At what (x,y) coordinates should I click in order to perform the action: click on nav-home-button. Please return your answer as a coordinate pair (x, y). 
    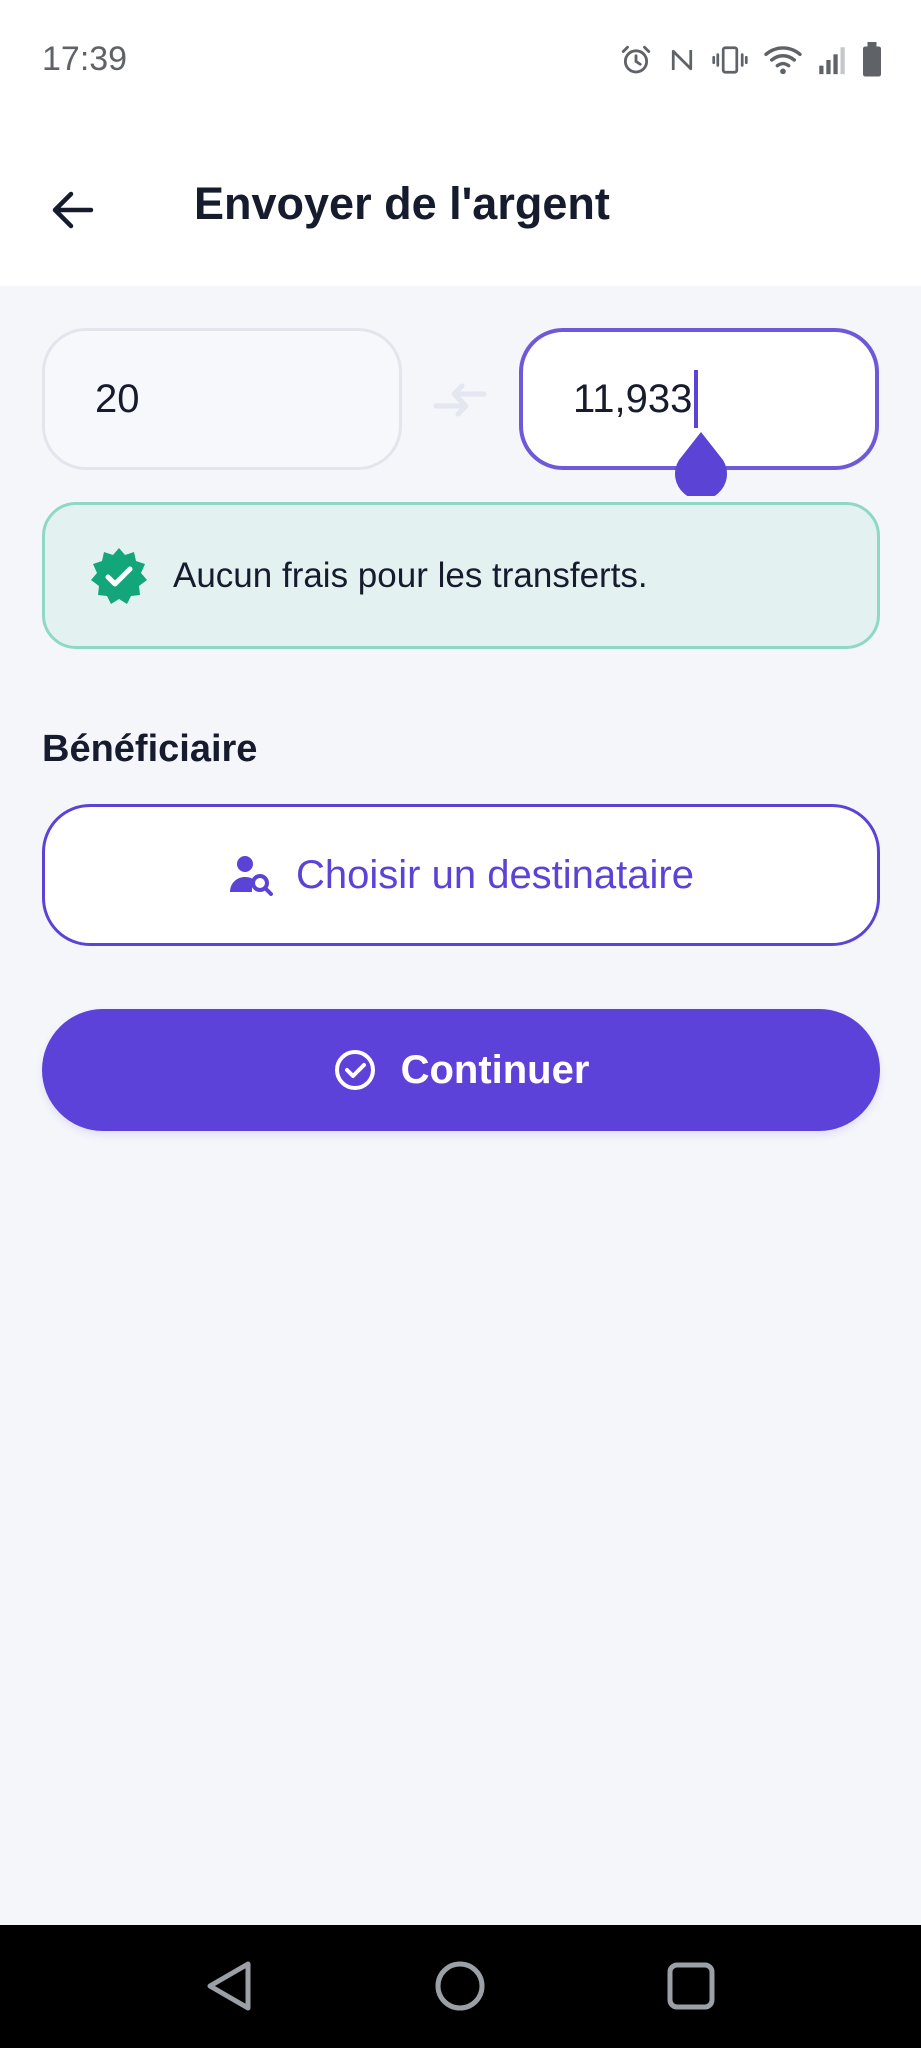
    Looking at the image, I should click on (460, 1986).